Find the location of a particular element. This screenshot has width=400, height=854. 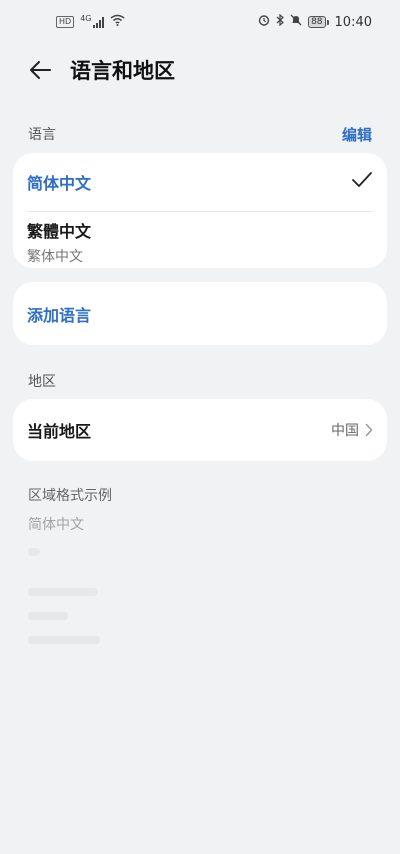

back-arrow-icon is located at coordinates (40, 70).